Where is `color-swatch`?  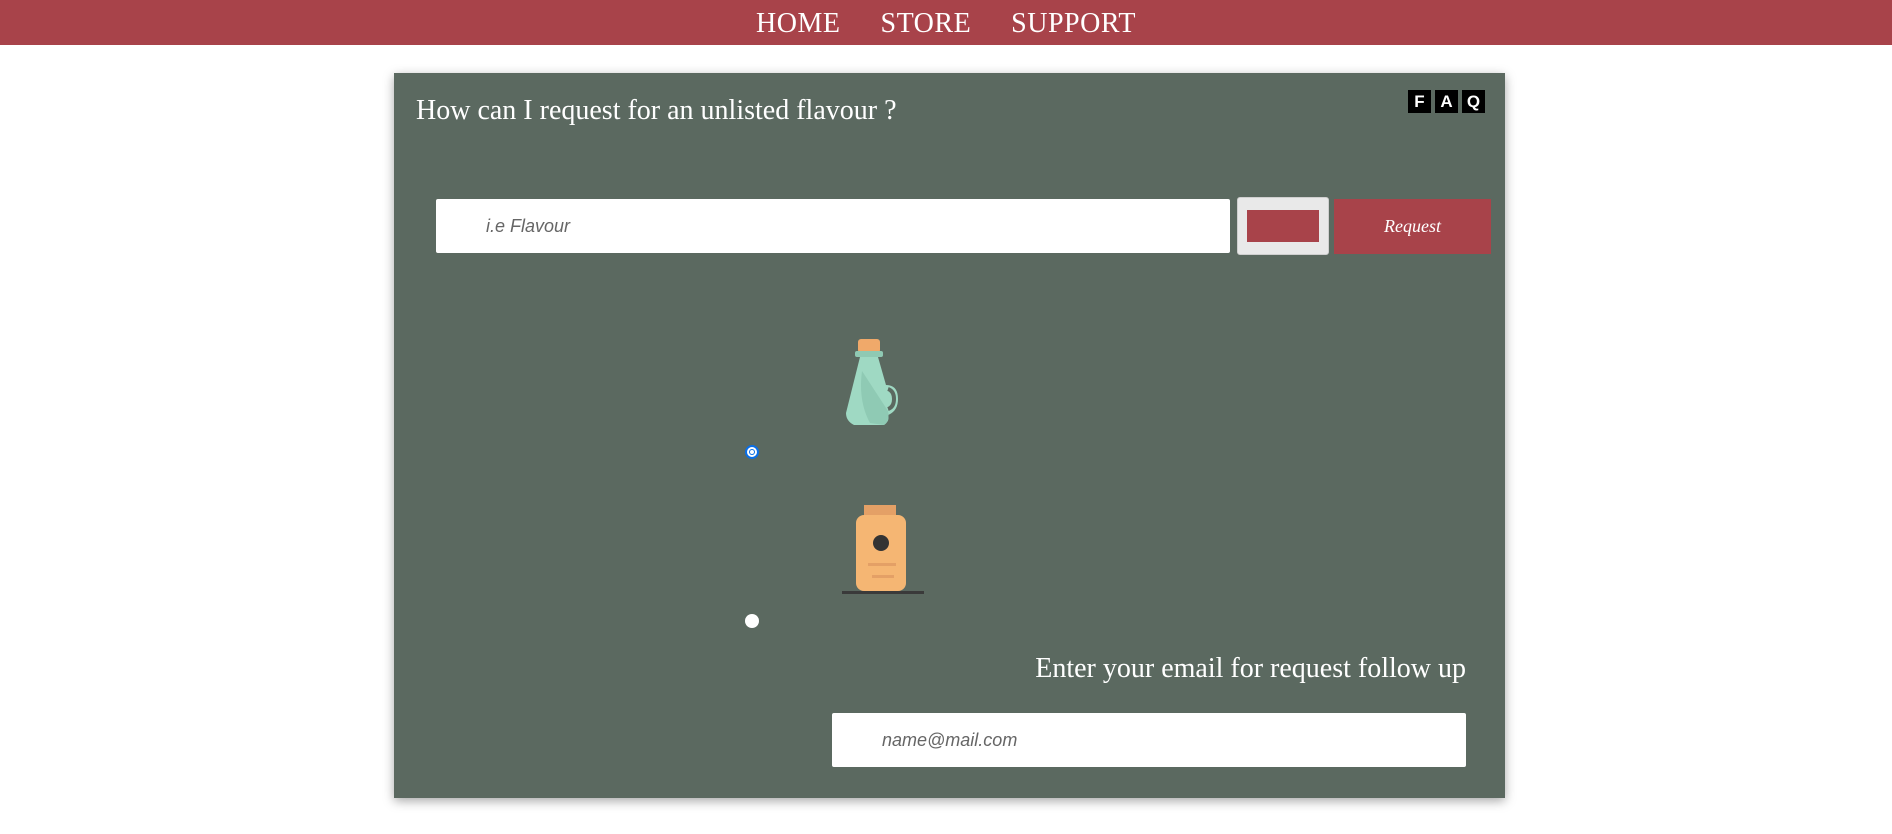
color-swatch is located at coordinates (1283, 226).